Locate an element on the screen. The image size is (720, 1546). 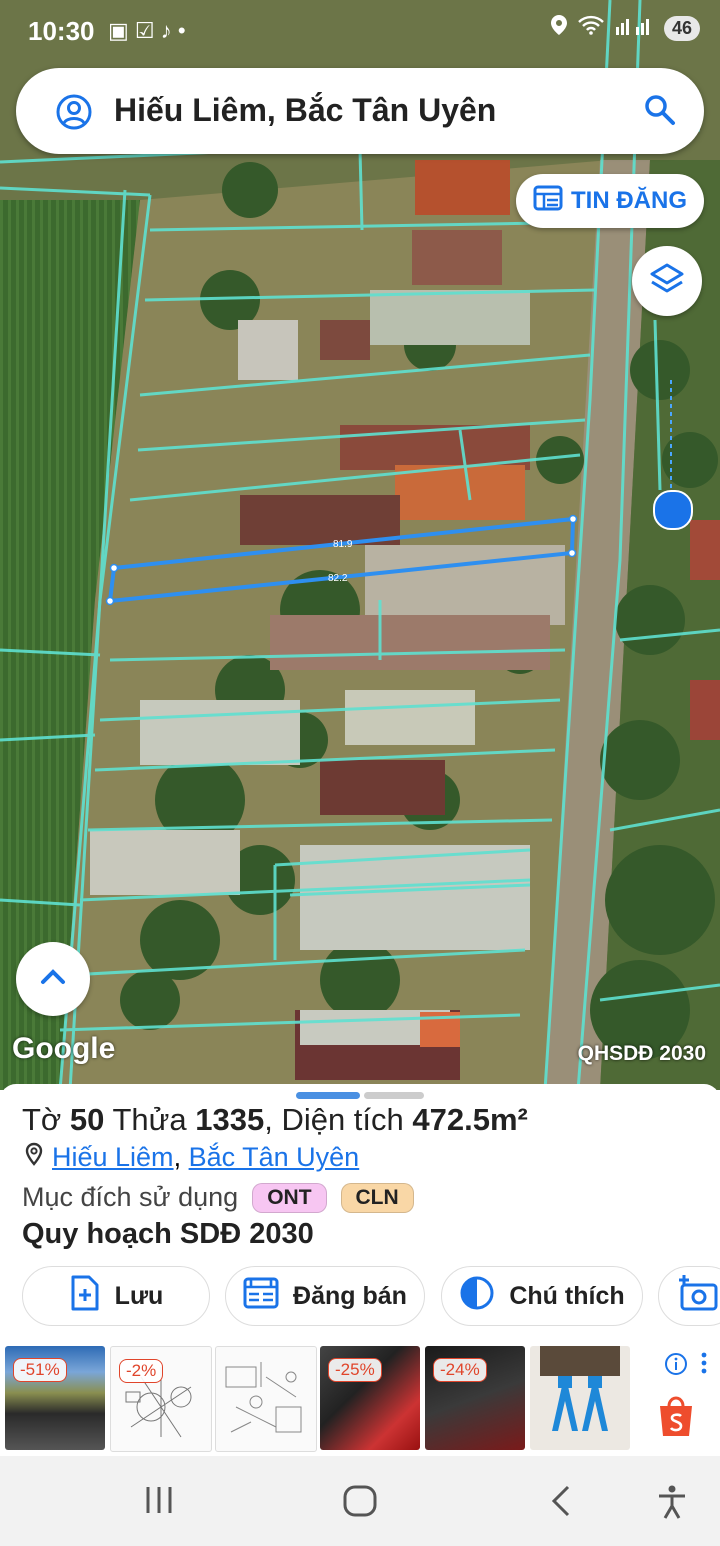
layers-button is located at coordinates (667, 281).